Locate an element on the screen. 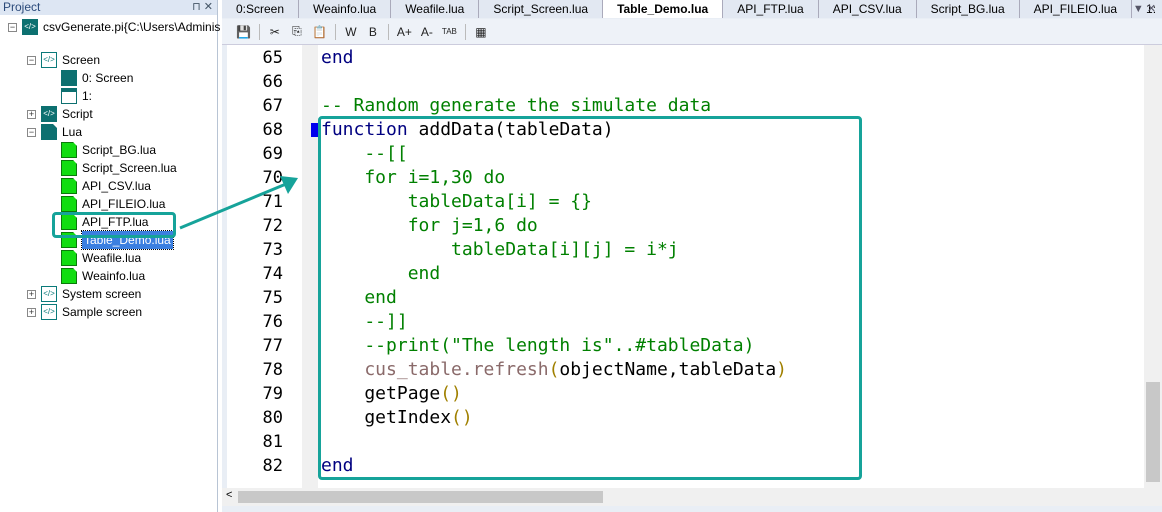  code-line: end is located at coordinates (337, 57).